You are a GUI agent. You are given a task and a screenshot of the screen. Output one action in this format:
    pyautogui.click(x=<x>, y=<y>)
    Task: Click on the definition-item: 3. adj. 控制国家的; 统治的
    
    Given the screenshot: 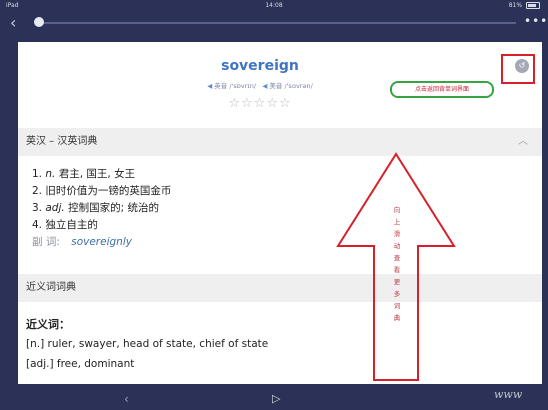 What is the action you would take?
    pyautogui.click(x=95, y=208)
    